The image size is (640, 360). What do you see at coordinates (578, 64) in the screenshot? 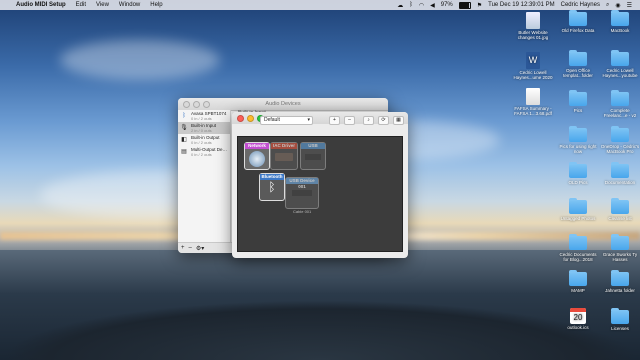
I see `desktop-folder: Open Office templat...folder` at bounding box center [578, 64].